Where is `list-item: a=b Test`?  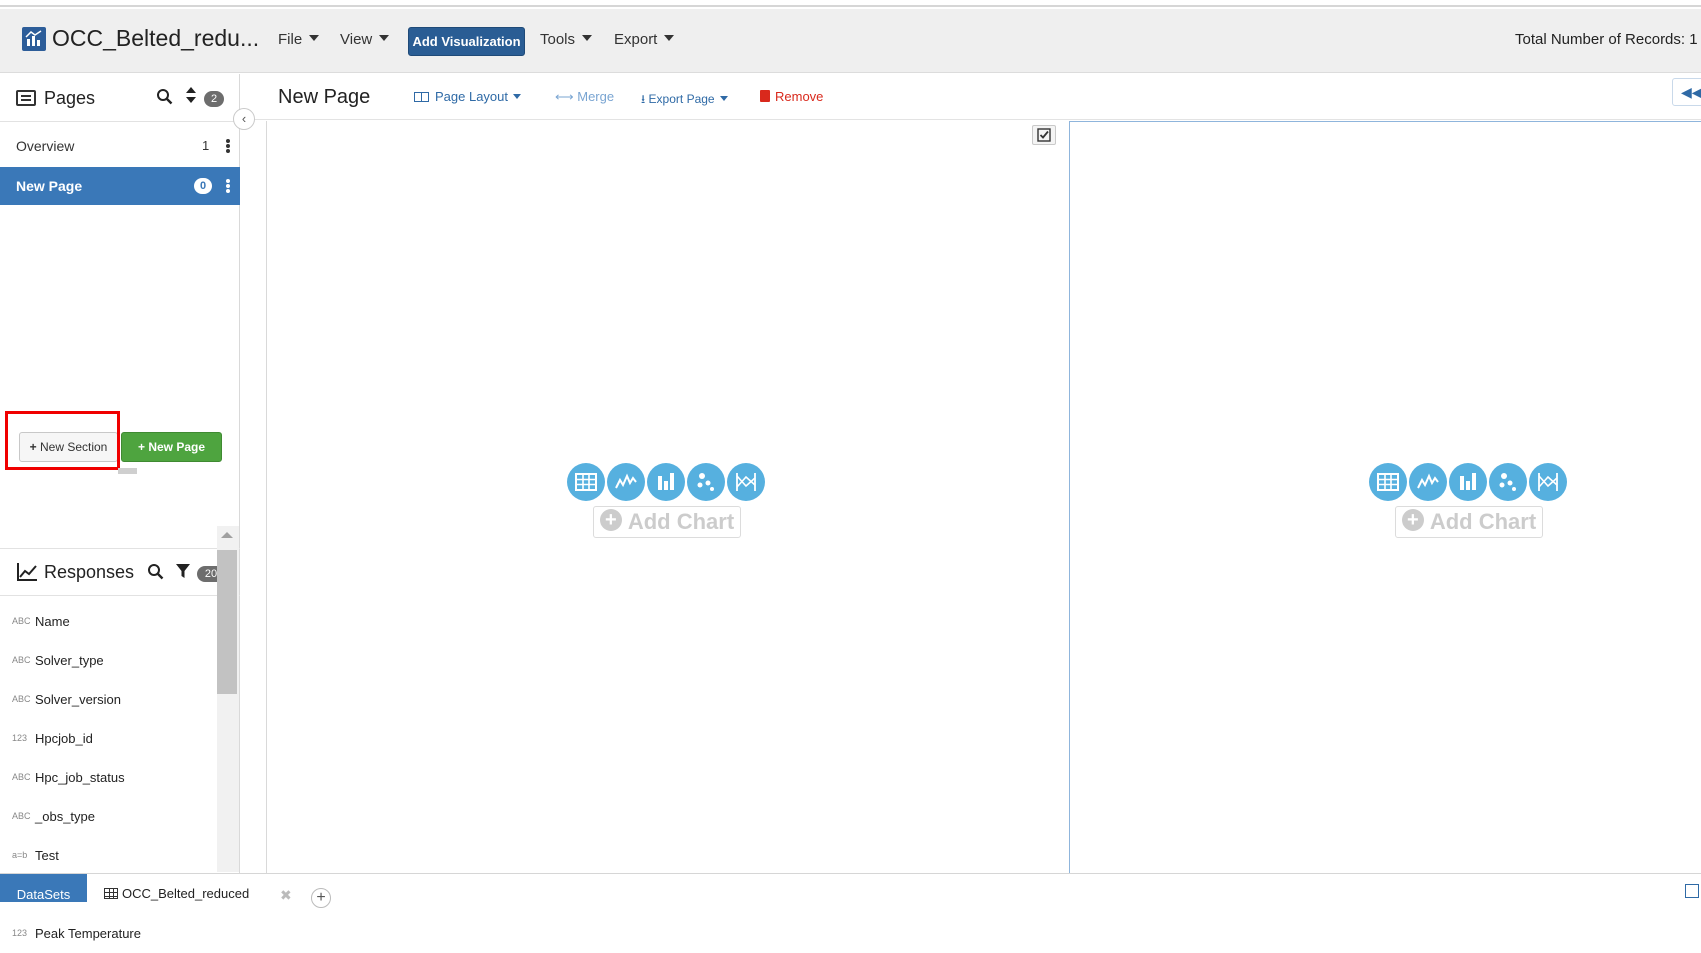
list-item: a=b Test is located at coordinates (107, 855).